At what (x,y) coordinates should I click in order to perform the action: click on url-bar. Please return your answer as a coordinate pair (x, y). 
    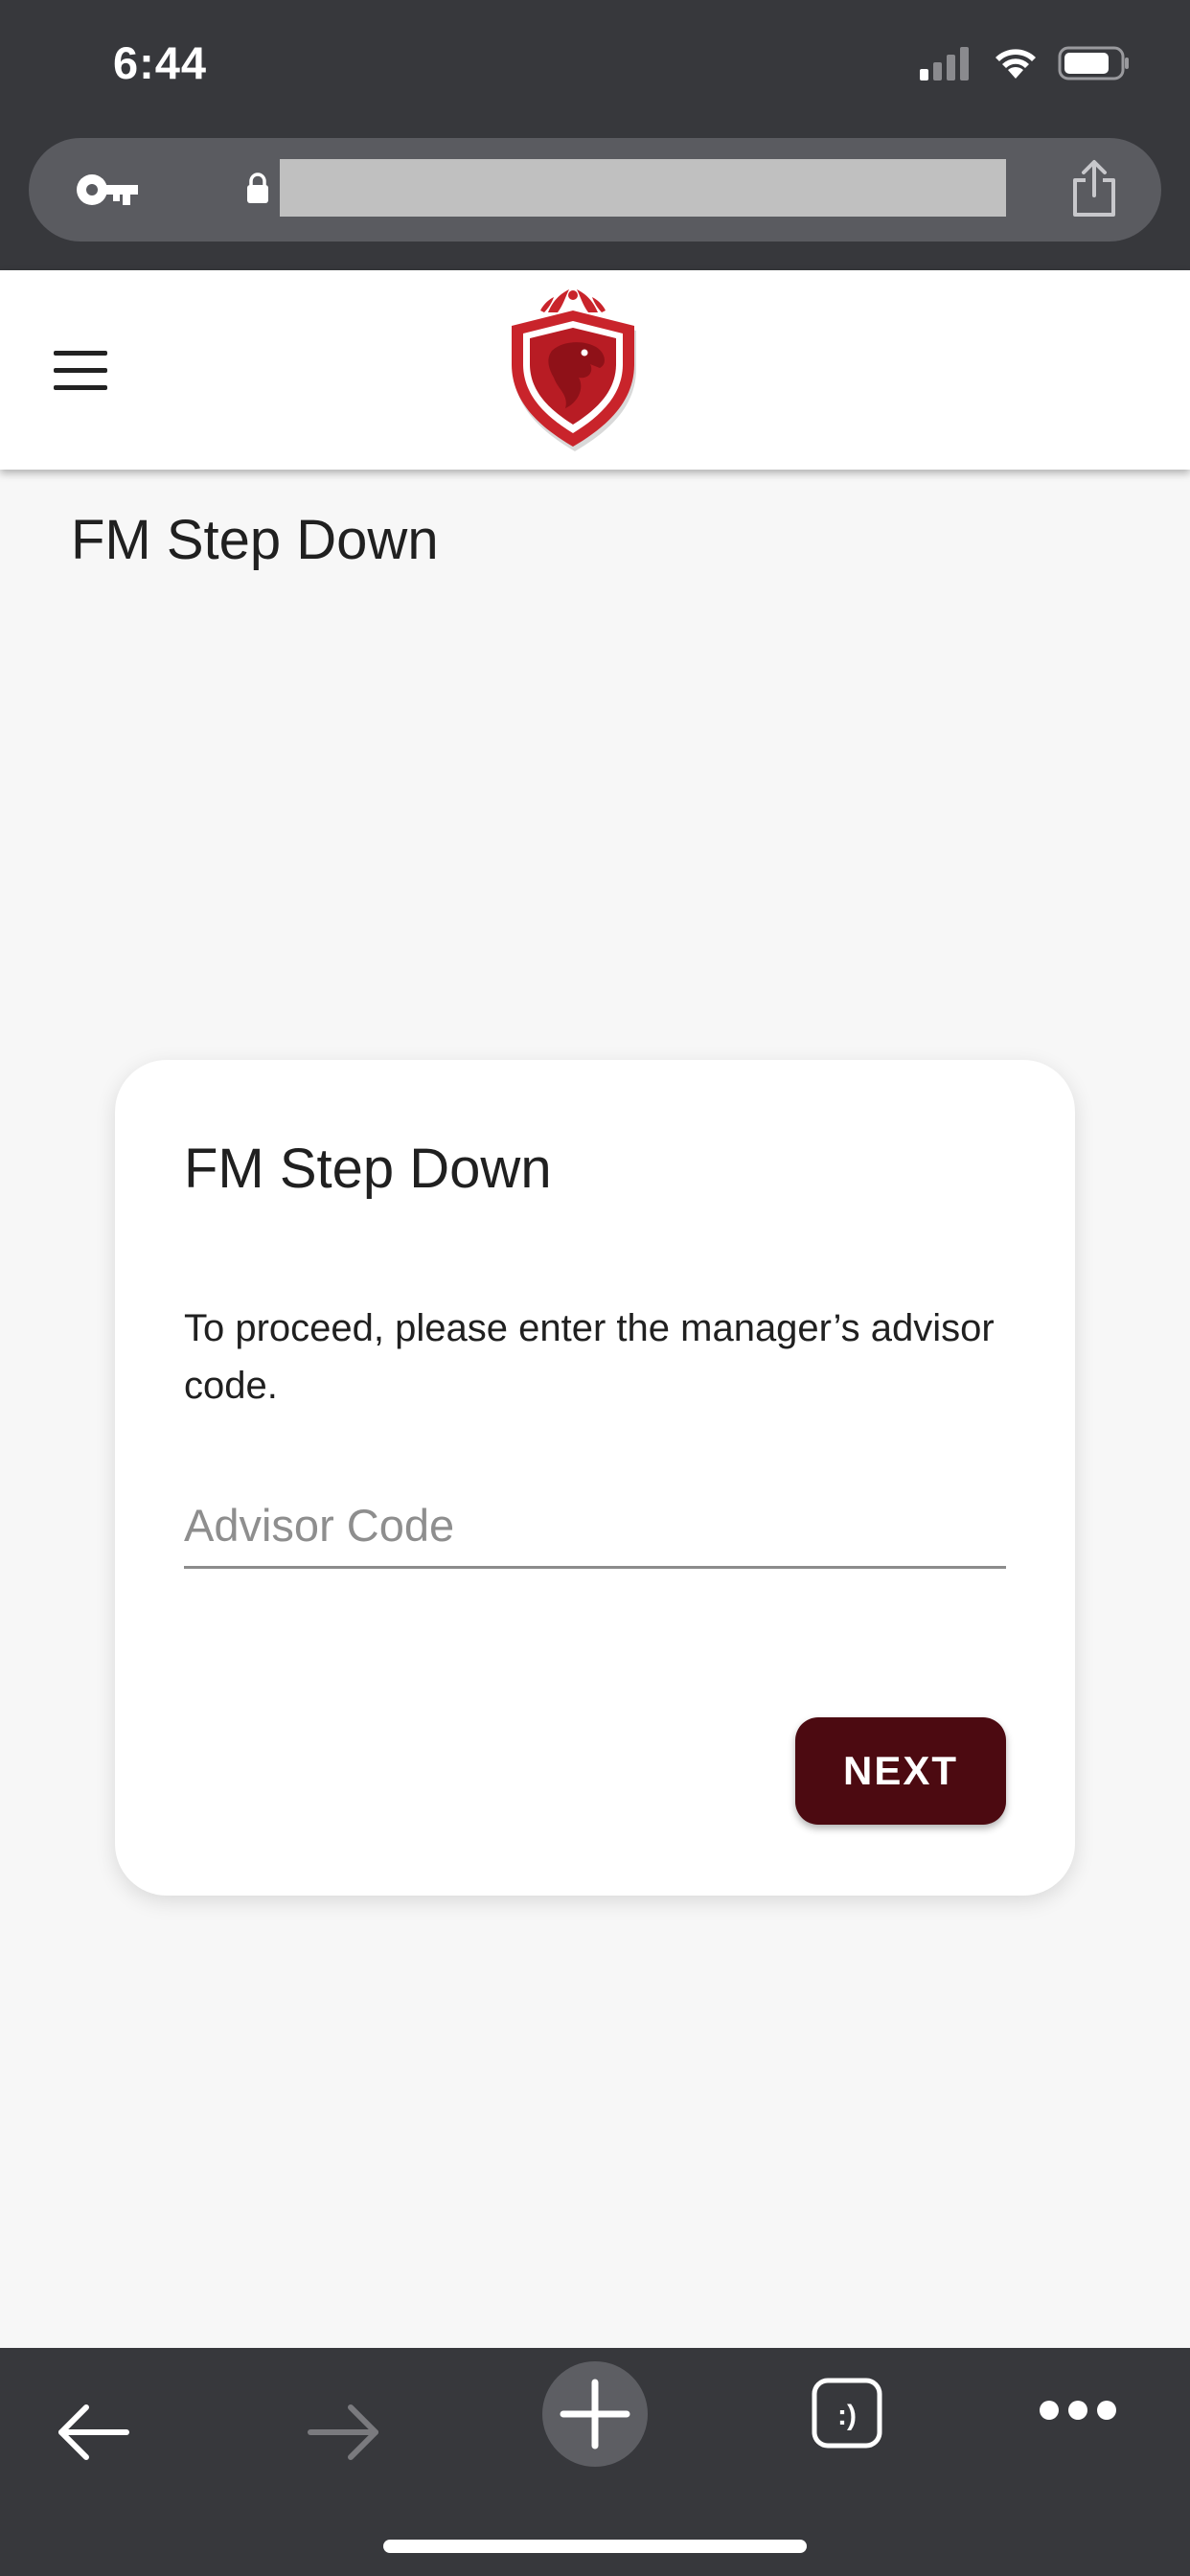
    Looking at the image, I should click on (595, 190).